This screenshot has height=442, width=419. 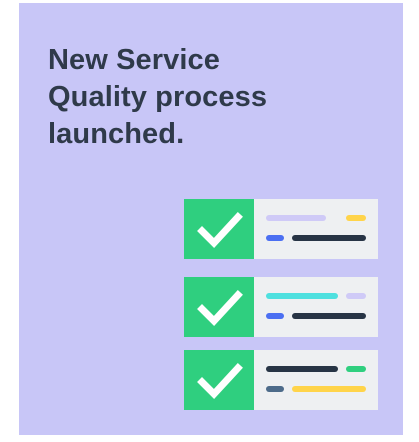 I want to click on headline: New Service Quality process launched., so click(x=158, y=97).